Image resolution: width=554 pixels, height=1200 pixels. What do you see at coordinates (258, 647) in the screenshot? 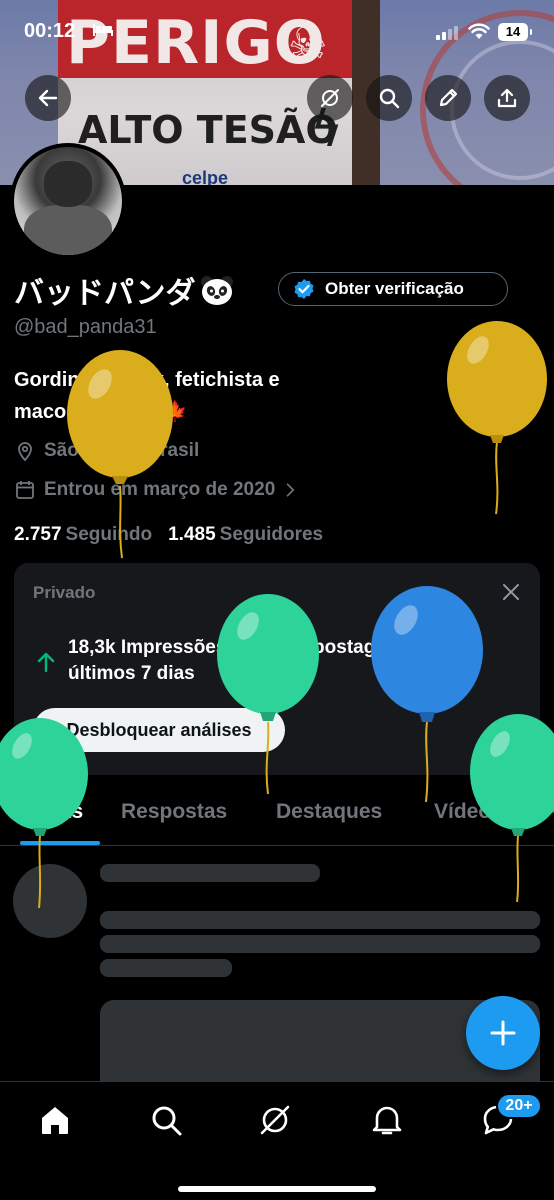
I see `impressions-line-1: 18,3k Impressões em suas postagens nos` at bounding box center [258, 647].